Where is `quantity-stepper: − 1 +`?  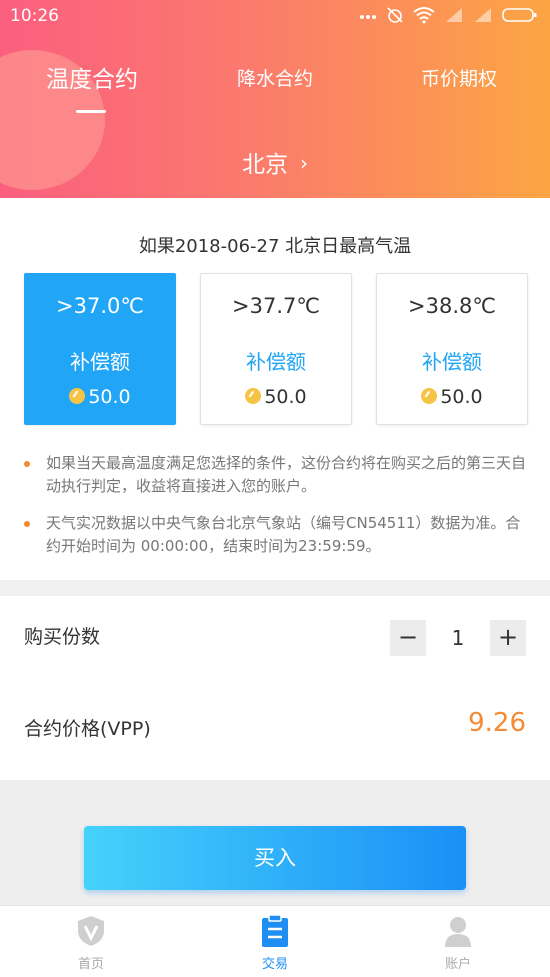 quantity-stepper: − 1 + is located at coordinates (458, 638).